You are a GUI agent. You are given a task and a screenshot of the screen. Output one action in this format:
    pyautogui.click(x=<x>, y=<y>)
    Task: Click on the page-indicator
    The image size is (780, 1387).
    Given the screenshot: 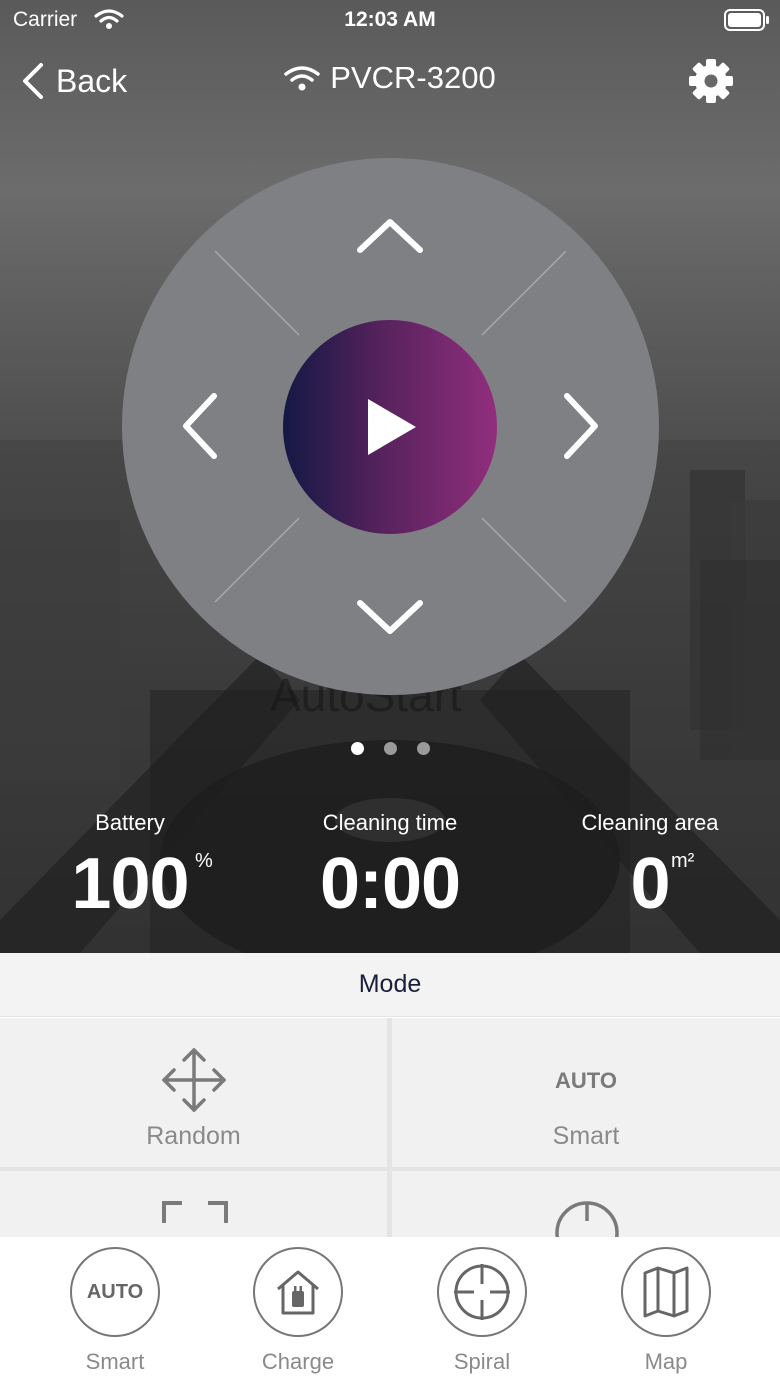 What is the action you would take?
    pyautogui.click(x=390, y=748)
    